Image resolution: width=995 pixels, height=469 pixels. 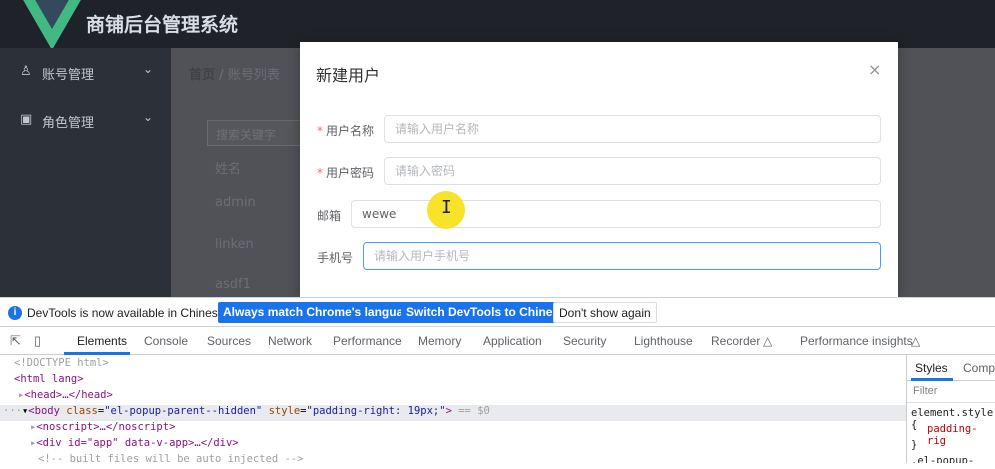 What do you see at coordinates (584, 341) in the screenshot?
I see `tab-security: Security` at bounding box center [584, 341].